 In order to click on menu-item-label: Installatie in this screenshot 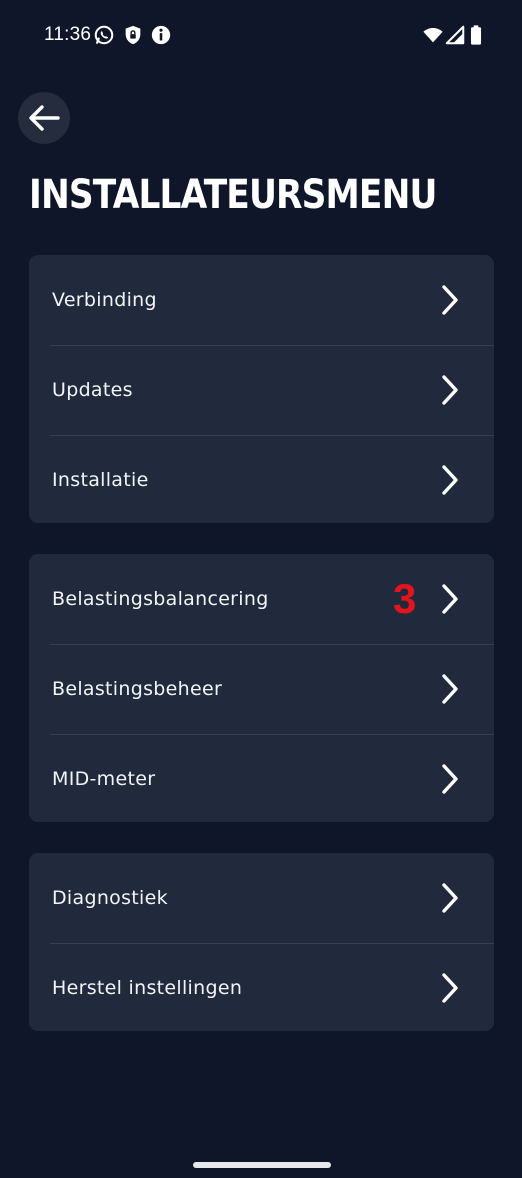, I will do `click(100, 480)`.